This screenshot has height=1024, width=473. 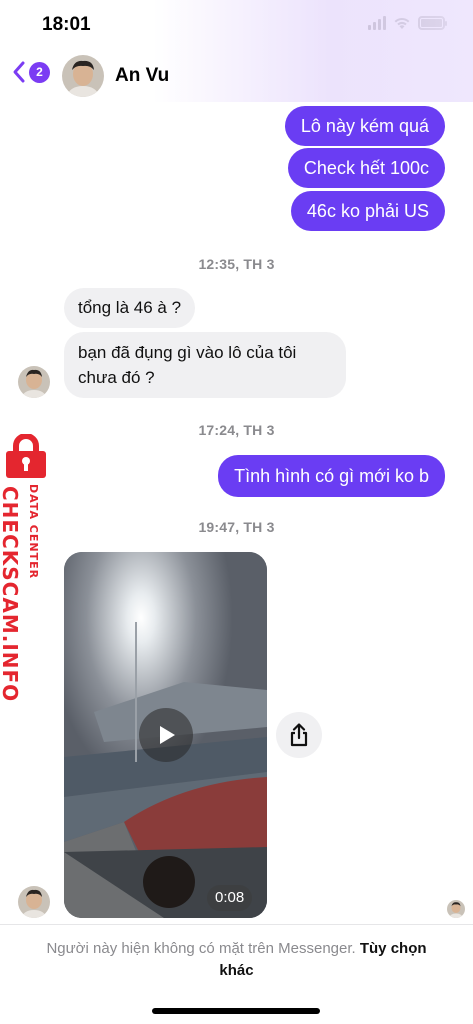 I want to click on contact-avatar, so click(x=83, y=76).